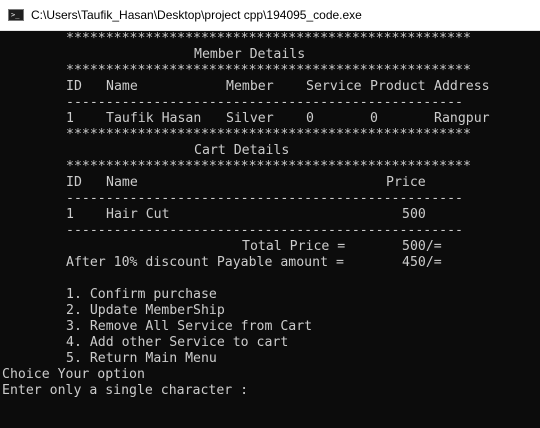 Image resolution: width=540 pixels, height=428 pixels. I want to click on menu-option-confirm-purchase: 1. Confirm purchase, so click(141, 294).